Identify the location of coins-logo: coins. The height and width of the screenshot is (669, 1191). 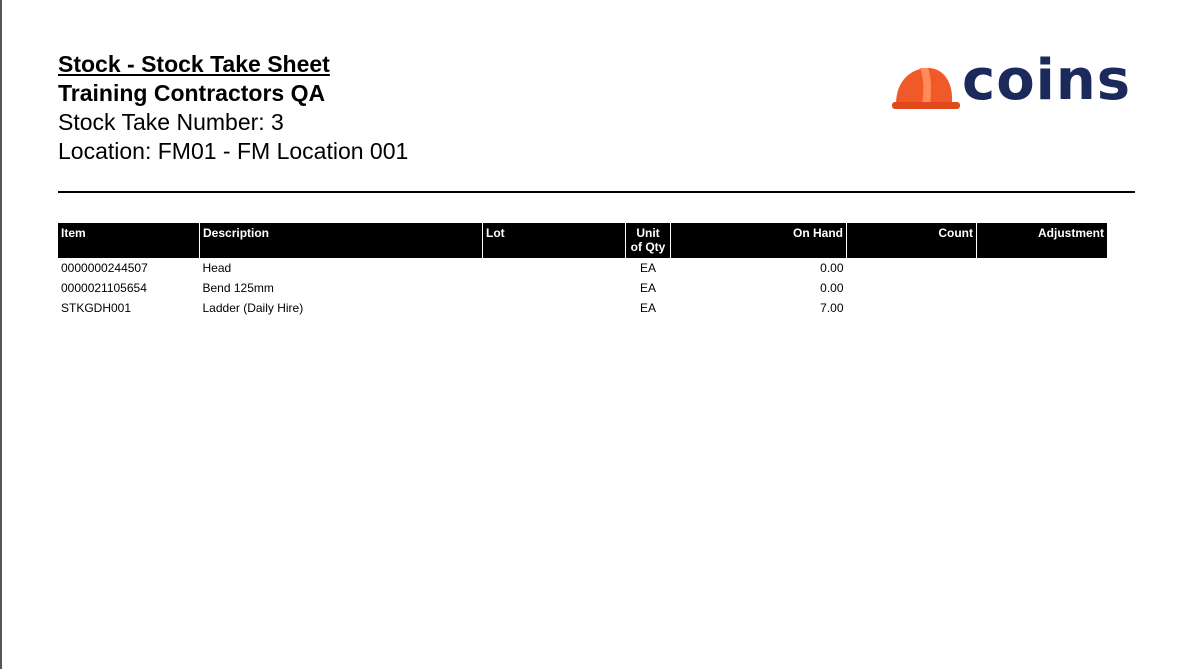
(1010, 80).